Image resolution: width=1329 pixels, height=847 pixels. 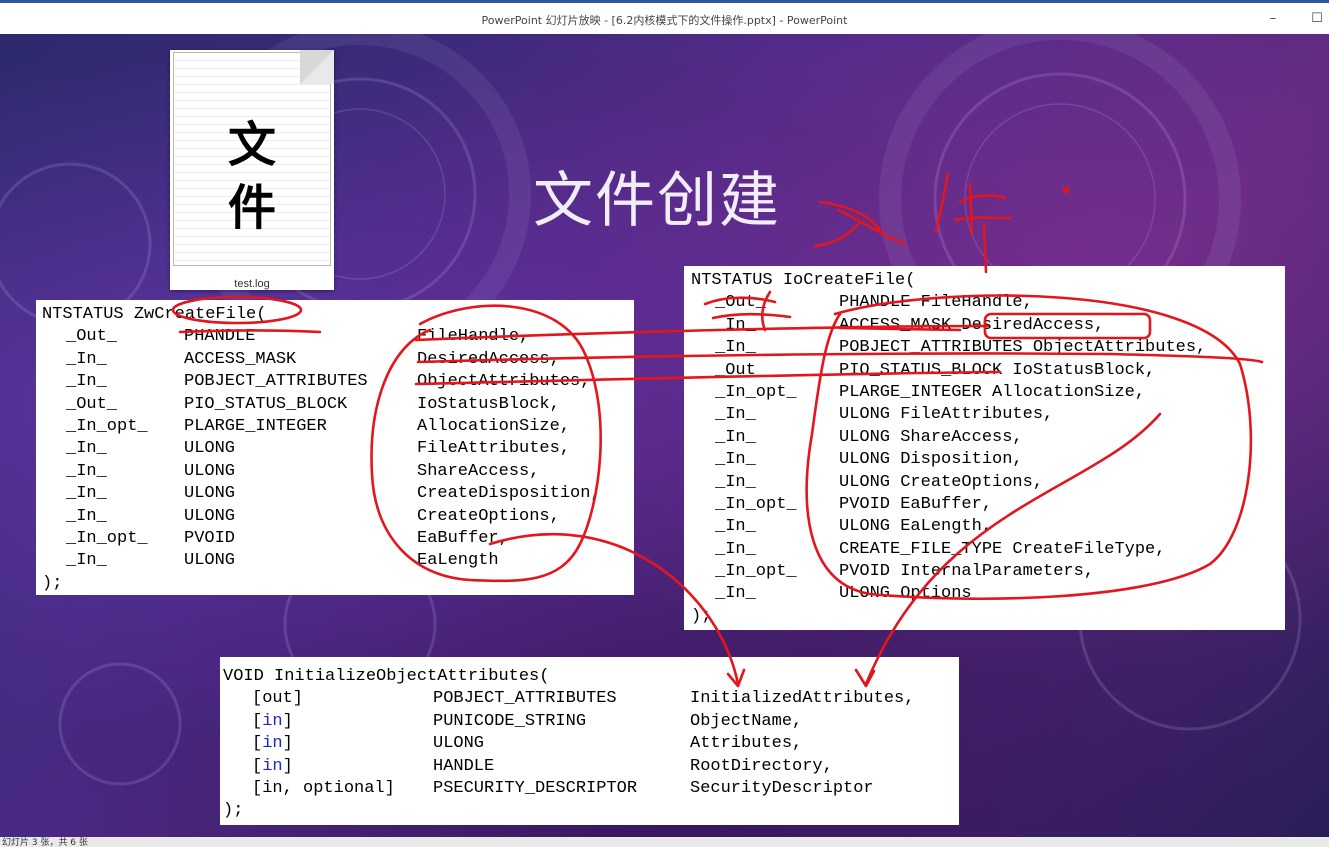 What do you see at coordinates (488, 359) in the screenshot?
I see `param-name: DesiredAccess,` at bounding box center [488, 359].